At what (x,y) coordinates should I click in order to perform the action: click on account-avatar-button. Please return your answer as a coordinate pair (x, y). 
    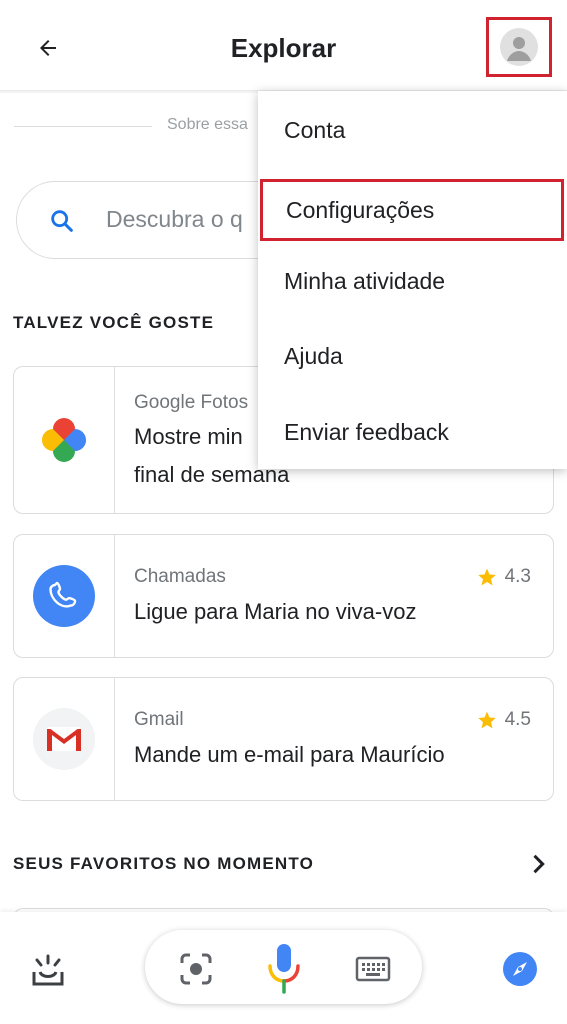
    Looking at the image, I should click on (519, 47).